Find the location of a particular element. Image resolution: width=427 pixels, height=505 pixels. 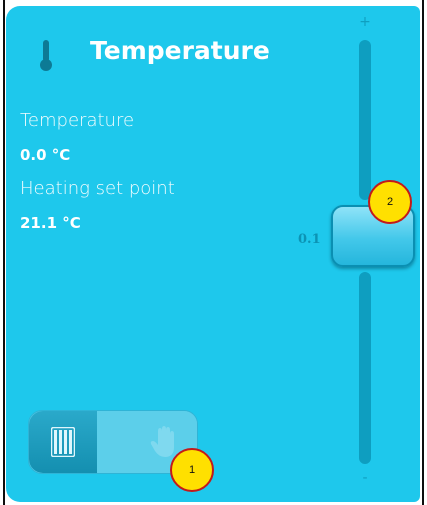

slider-track-upper is located at coordinates (365, 120).